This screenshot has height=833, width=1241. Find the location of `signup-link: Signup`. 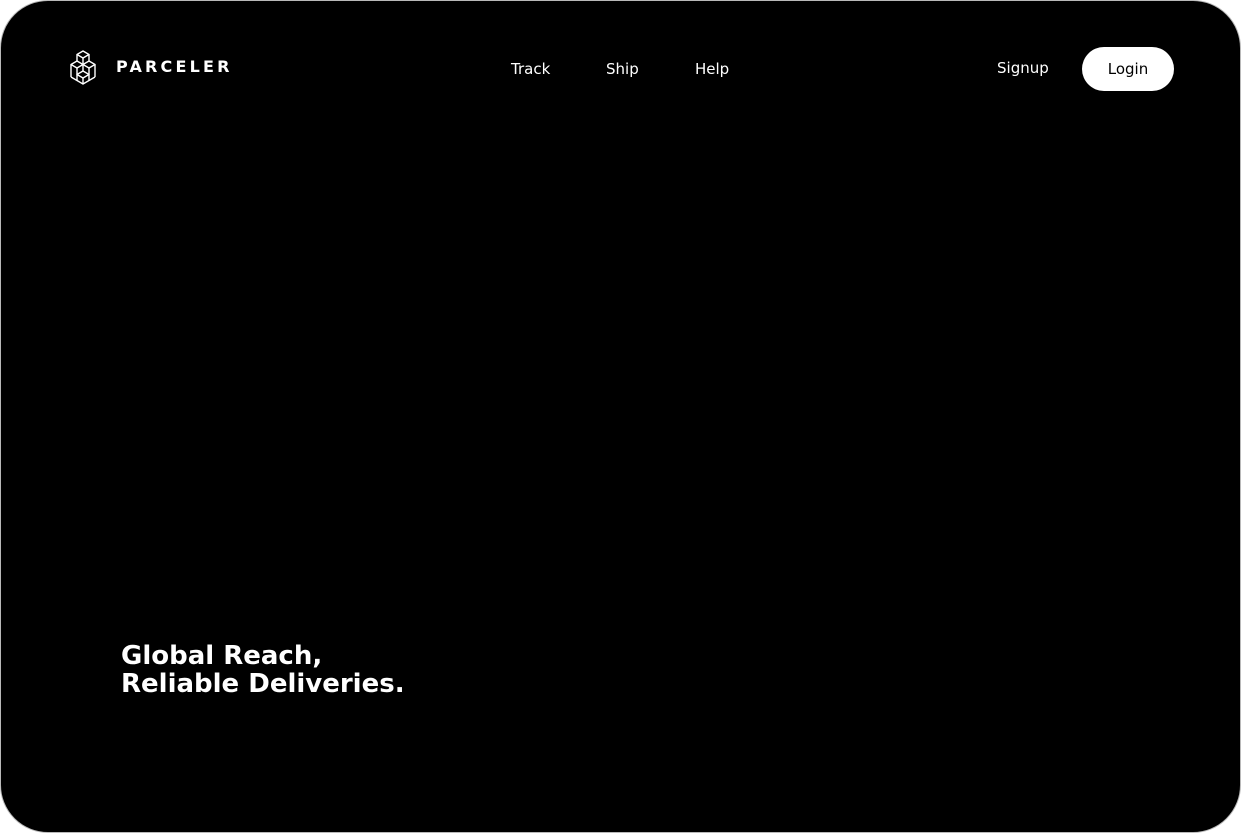

signup-link: Signup is located at coordinates (1023, 68).